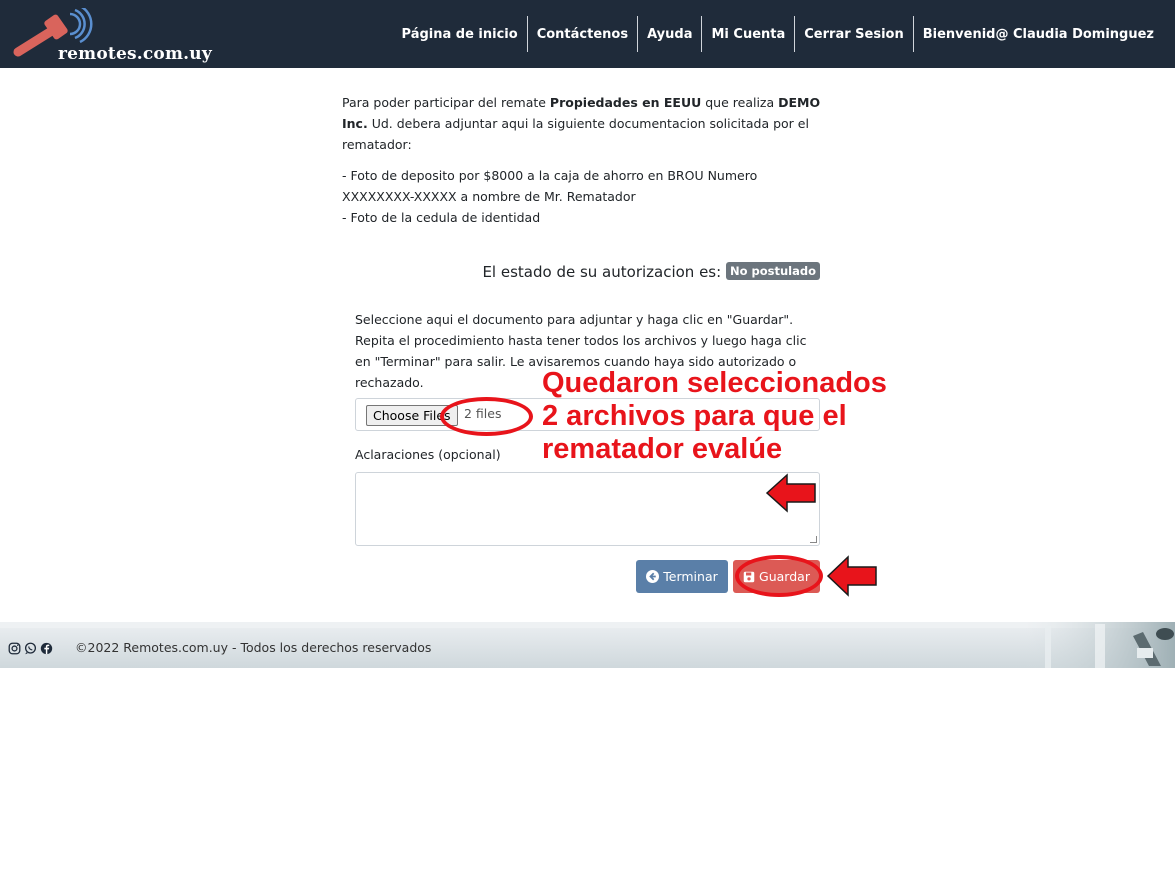 The height and width of the screenshot is (881, 1175). I want to click on intro-text: que realiza, so click(740, 102).